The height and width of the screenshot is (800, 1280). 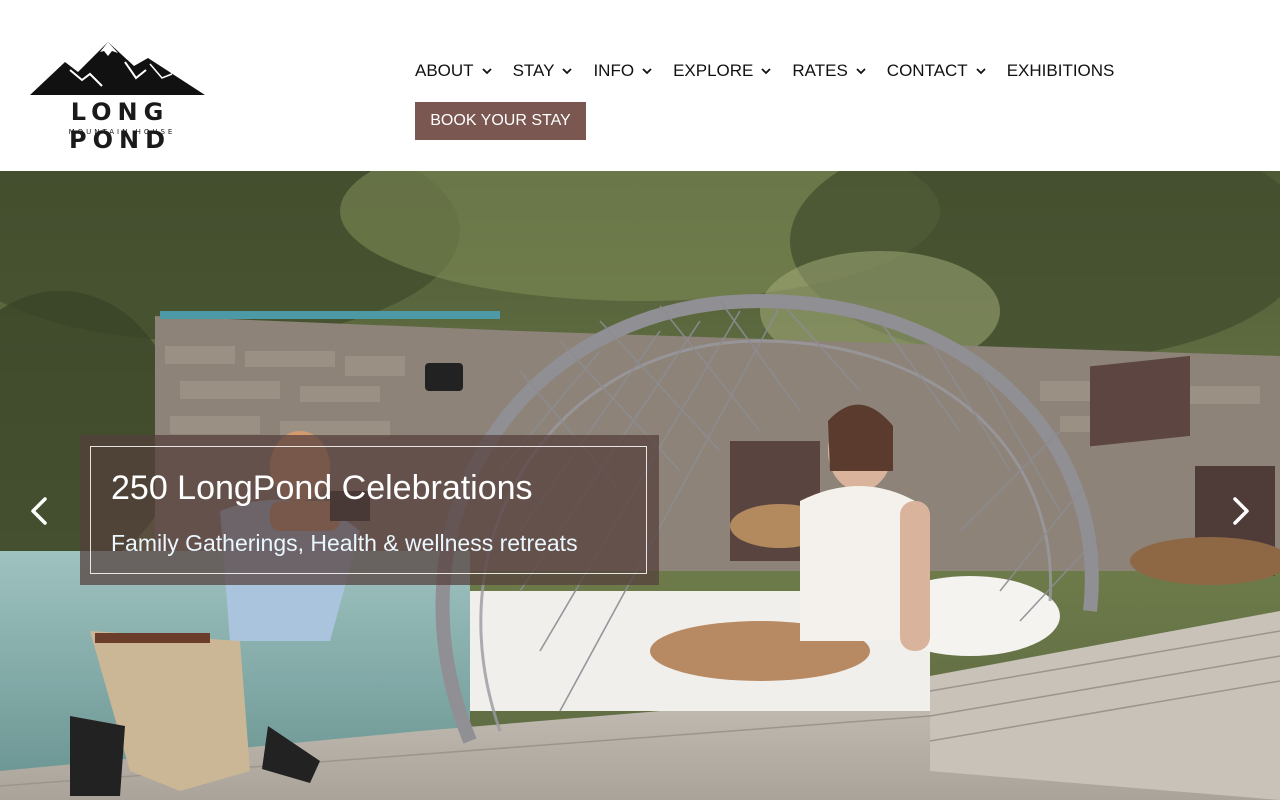 I want to click on nav-item-info: INFO, so click(x=623, y=71).